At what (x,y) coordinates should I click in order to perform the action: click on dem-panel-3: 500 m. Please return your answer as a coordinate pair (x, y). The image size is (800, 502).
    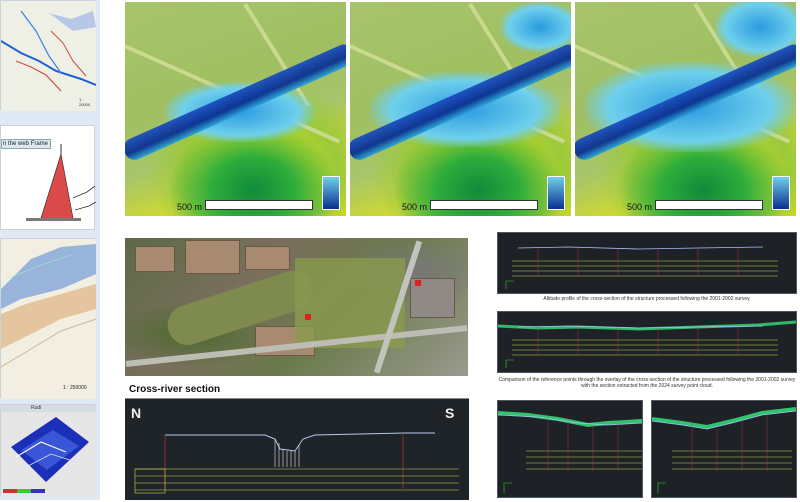
    Looking at the image, I should click on (685, 109).